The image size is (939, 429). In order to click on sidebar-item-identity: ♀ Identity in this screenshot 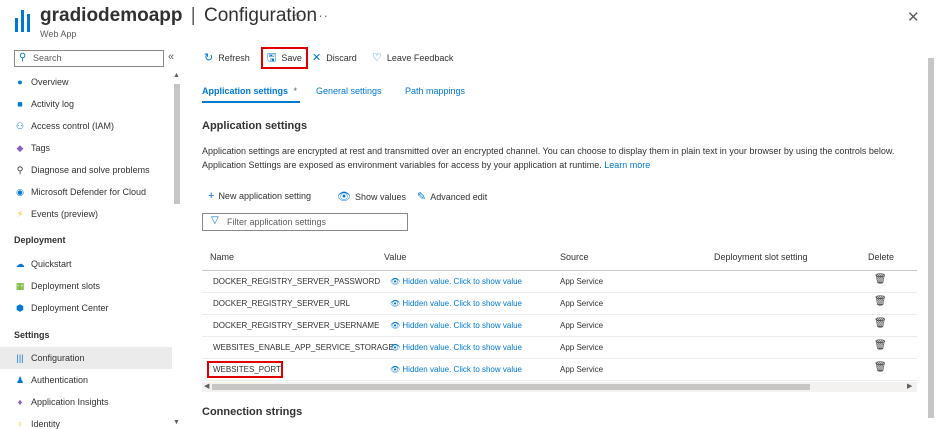, I will do `click(86, 421)`.